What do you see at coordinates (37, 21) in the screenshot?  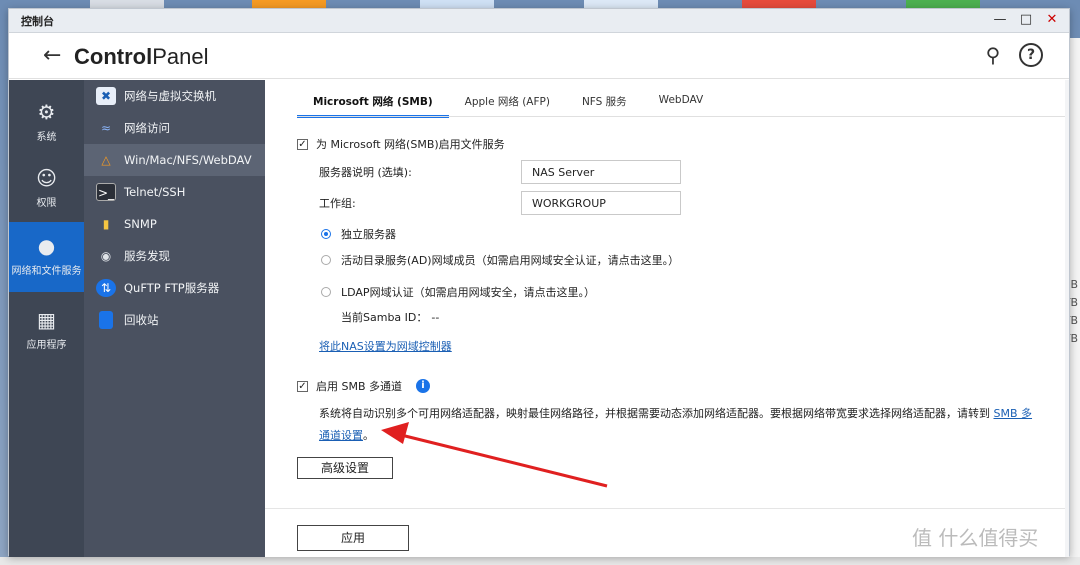 I see `window-title: 控制台` at bounding box center [37, 21].